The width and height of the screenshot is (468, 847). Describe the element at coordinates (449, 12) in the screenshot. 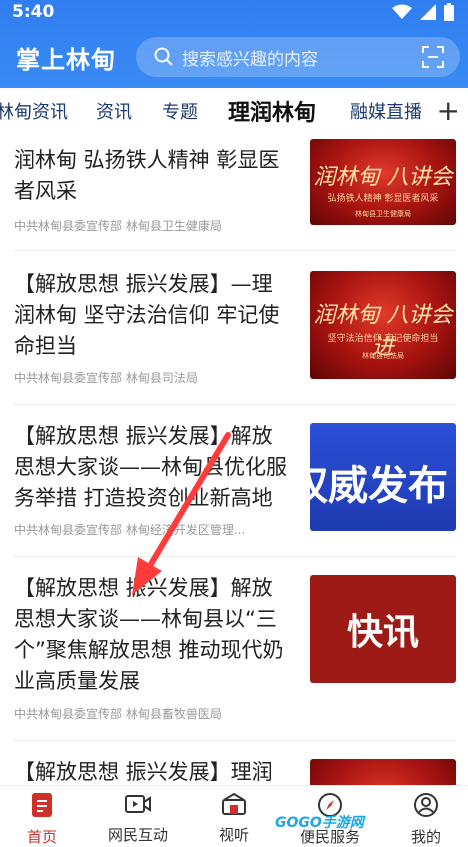

I see `battery-icon` at that location.